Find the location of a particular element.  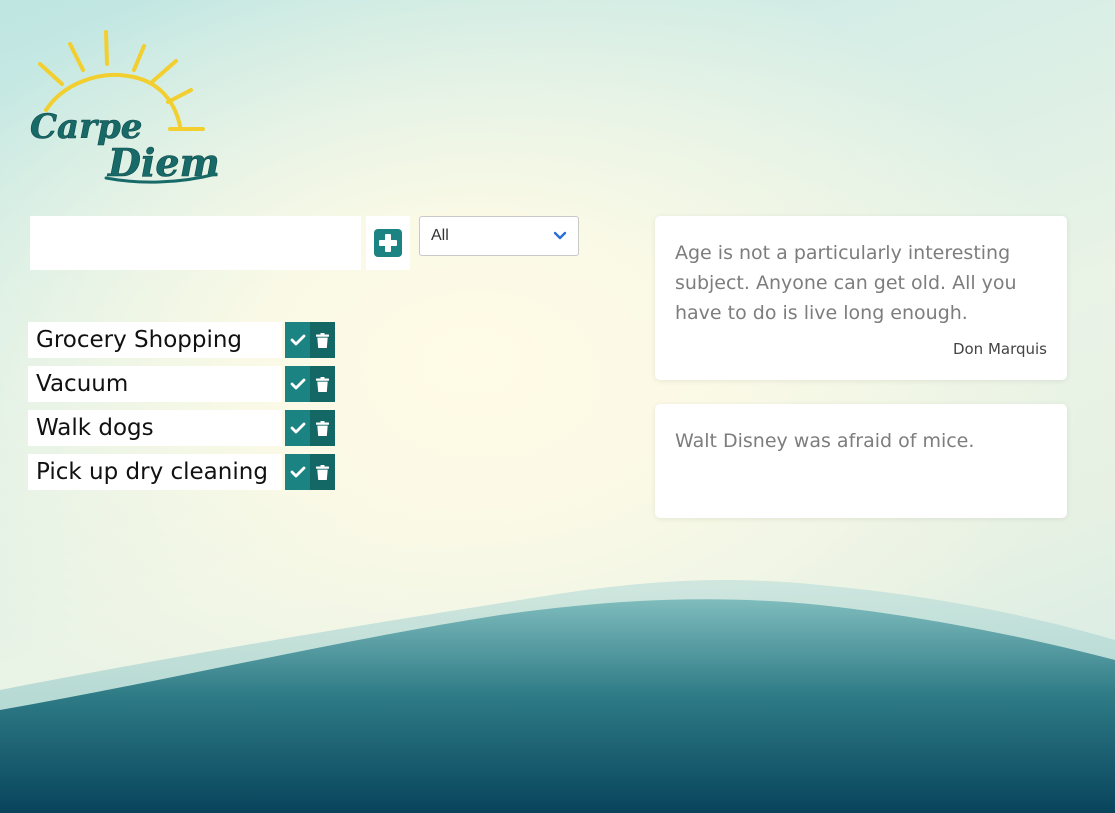

fact-text: Walt Disney was afraid of mice. is located at coordinates (825, 441).